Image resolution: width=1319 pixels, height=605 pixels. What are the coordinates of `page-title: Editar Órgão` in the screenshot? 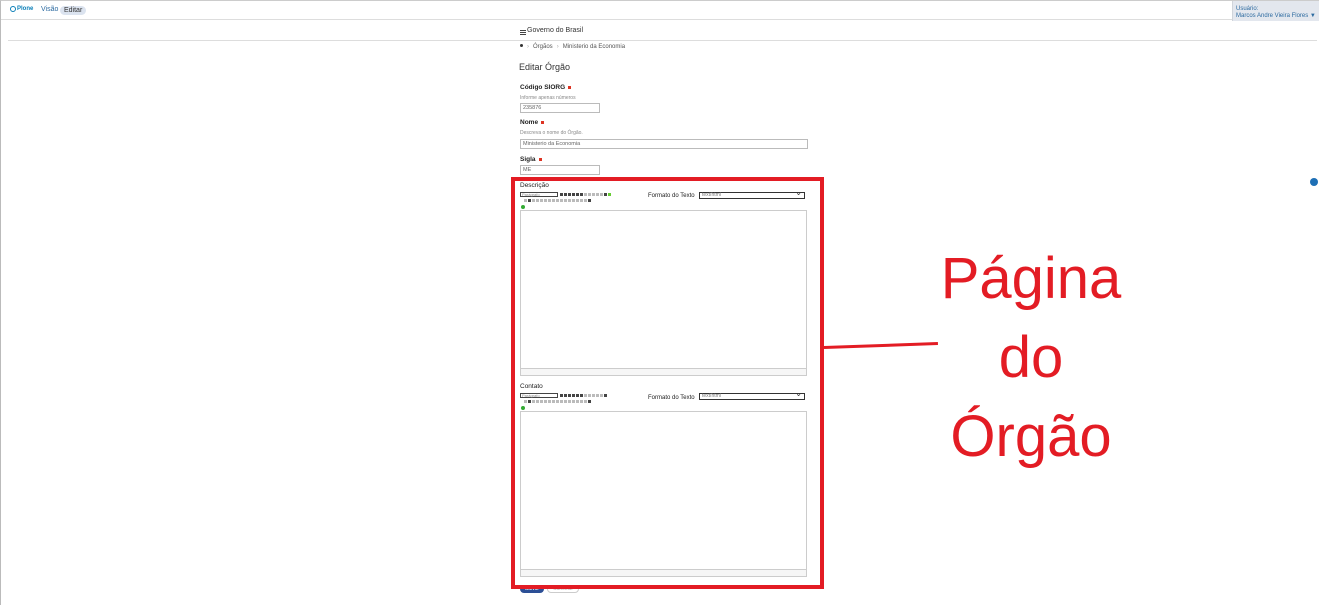 It's located at (545, 67).